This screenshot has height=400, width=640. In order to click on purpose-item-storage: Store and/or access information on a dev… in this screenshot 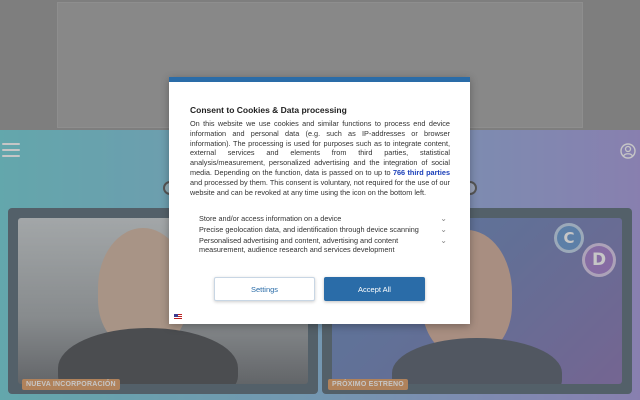, I will do `click(324, 218)`.